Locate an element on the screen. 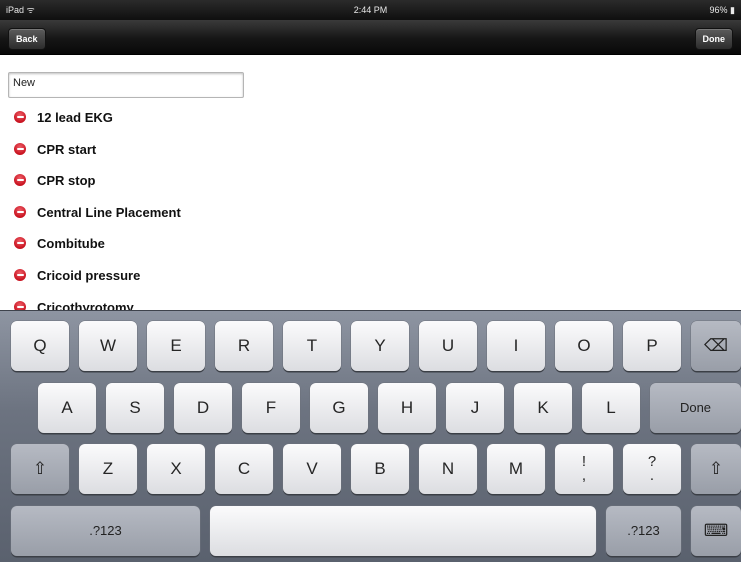 This screenshot has width=741, height=562. list-item: CPR start is located at coordinates (55, 149).